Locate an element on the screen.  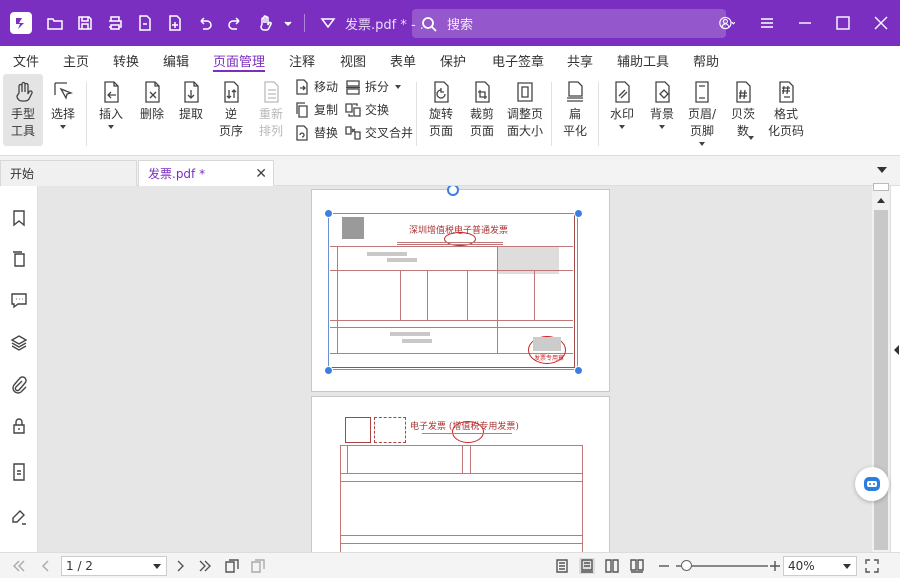
hand-tool-button: 手型 工具 is located at coordinates (23, 110).